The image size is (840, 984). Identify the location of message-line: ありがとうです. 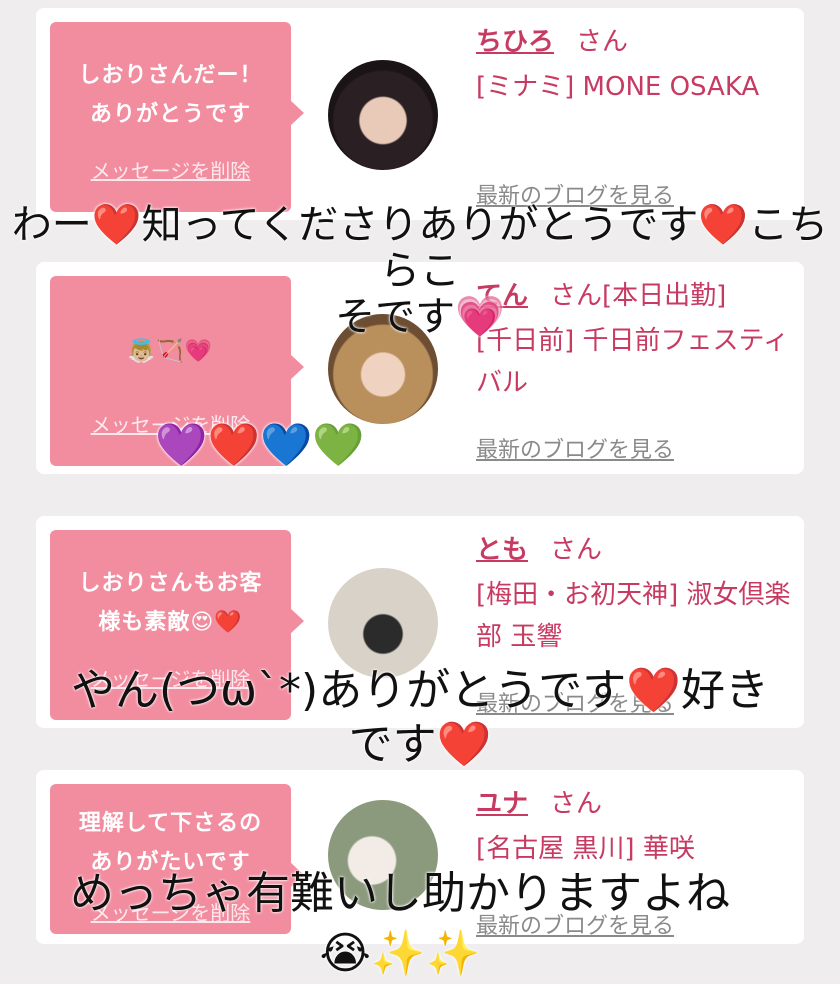
(170, 114).